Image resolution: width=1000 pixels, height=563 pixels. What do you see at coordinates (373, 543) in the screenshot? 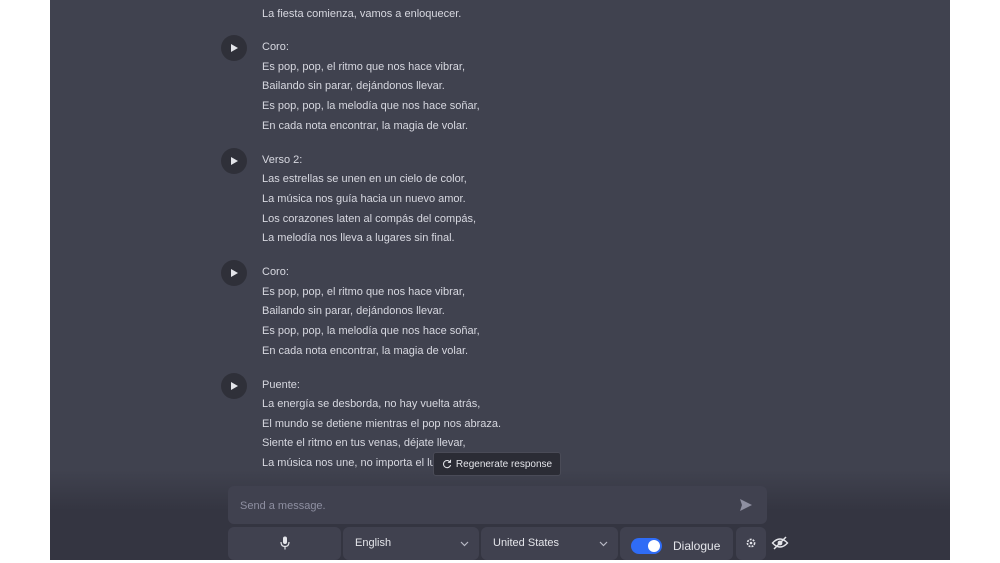
I see `language-value: English` at bounding box center [373, 543].